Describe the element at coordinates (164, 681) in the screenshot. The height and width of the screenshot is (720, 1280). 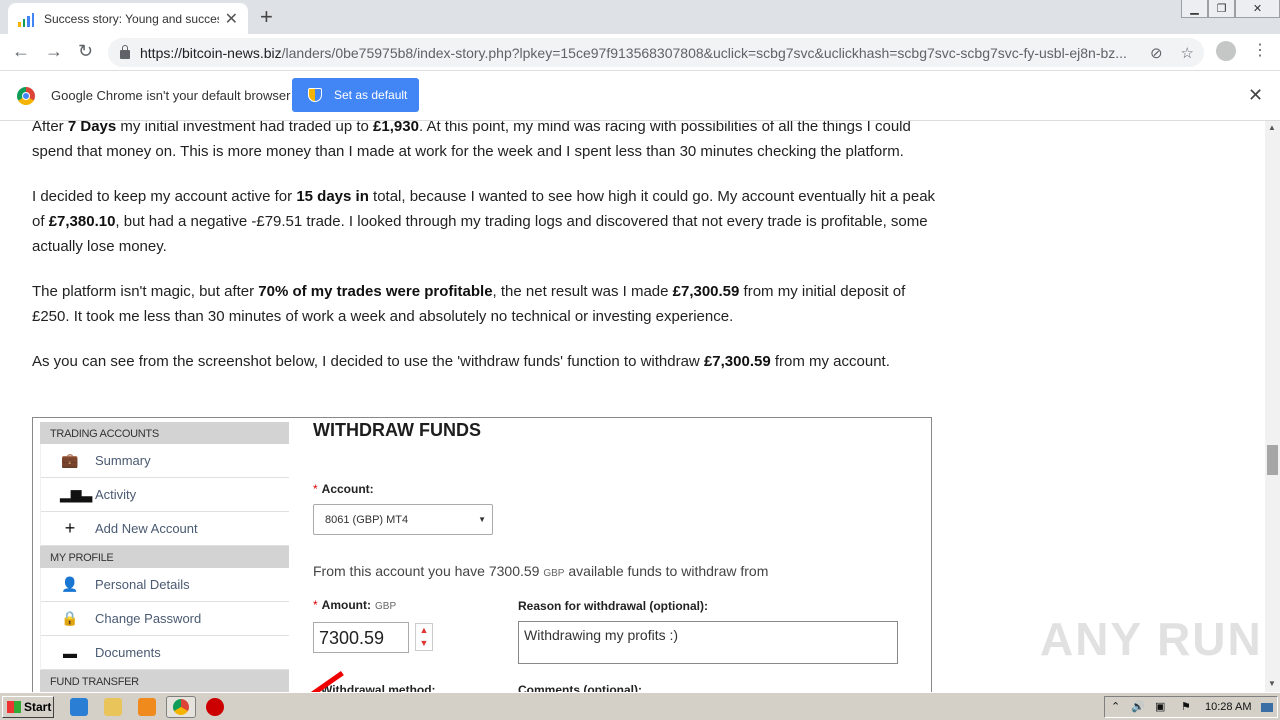
I see `section-fund-transfer: FUND TRANSFER` at that location.